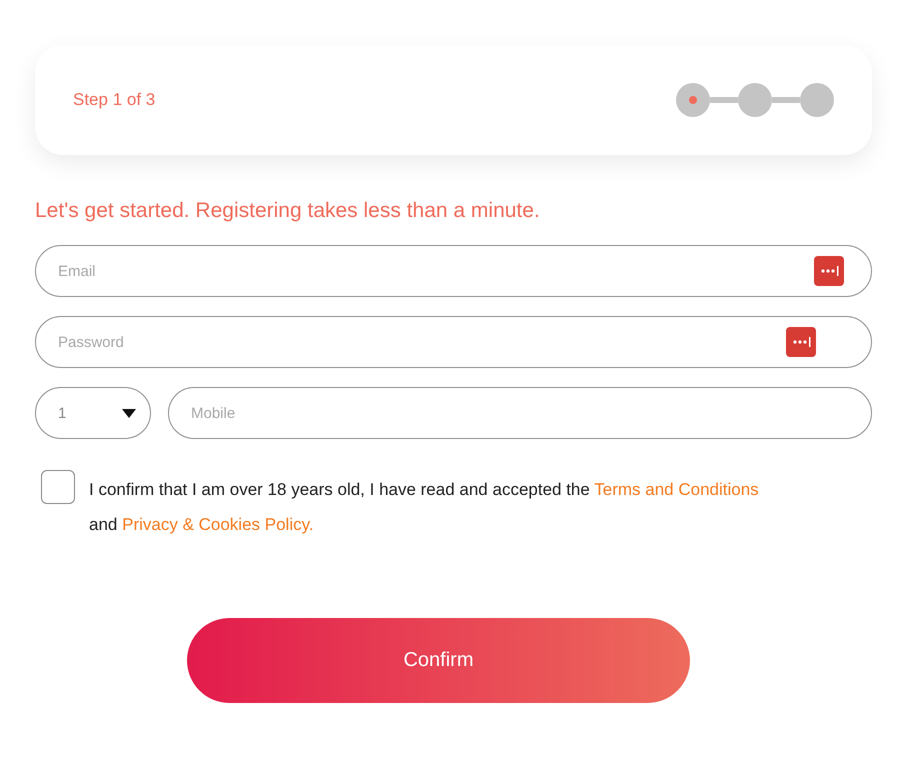 This screenshot has height=770, width=900. Describe the element at coordinates (58, 487) in the screenshot. I see `checkbox` at that location.